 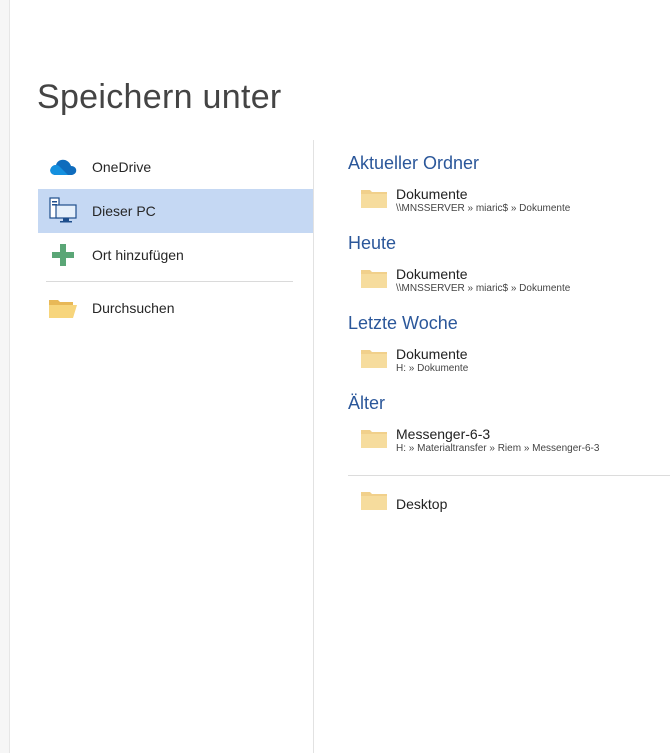 I want to click on section-heading: Heute, so click(x=372, y=243).